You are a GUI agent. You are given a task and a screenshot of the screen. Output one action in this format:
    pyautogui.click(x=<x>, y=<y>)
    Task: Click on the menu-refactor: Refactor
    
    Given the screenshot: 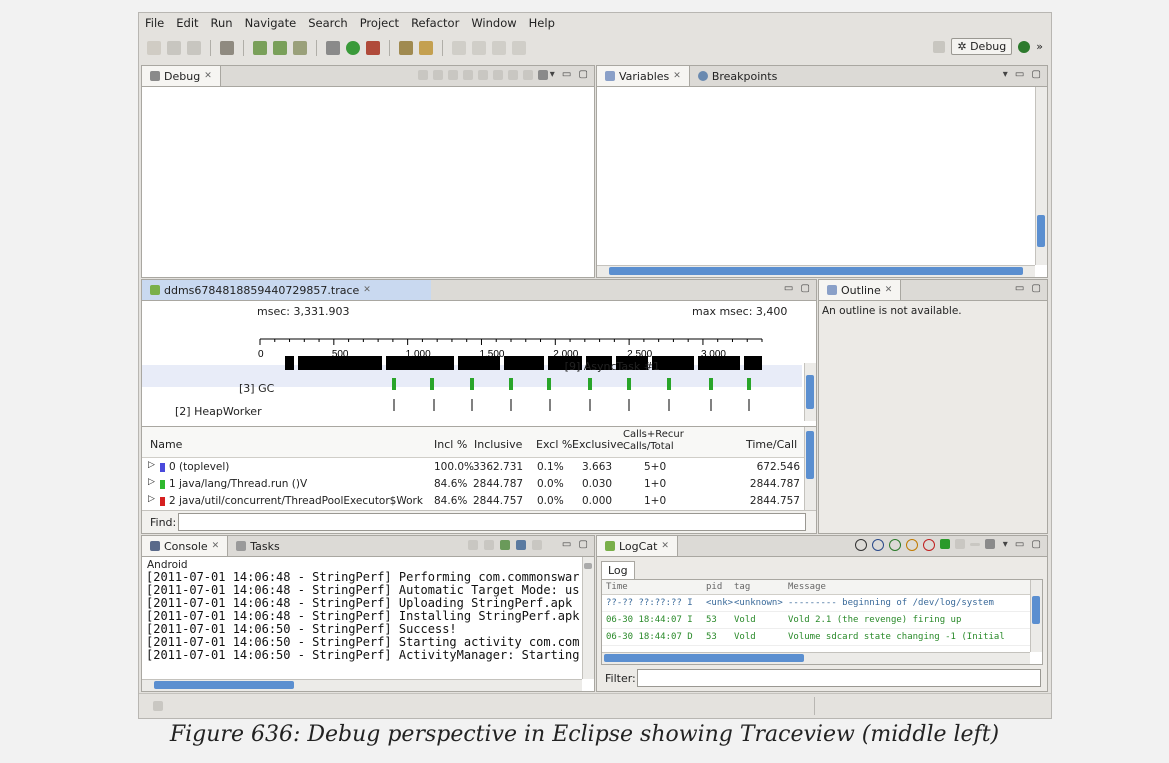 What is the action you would take?
    pyautogui.click(x=435, y=23)
    